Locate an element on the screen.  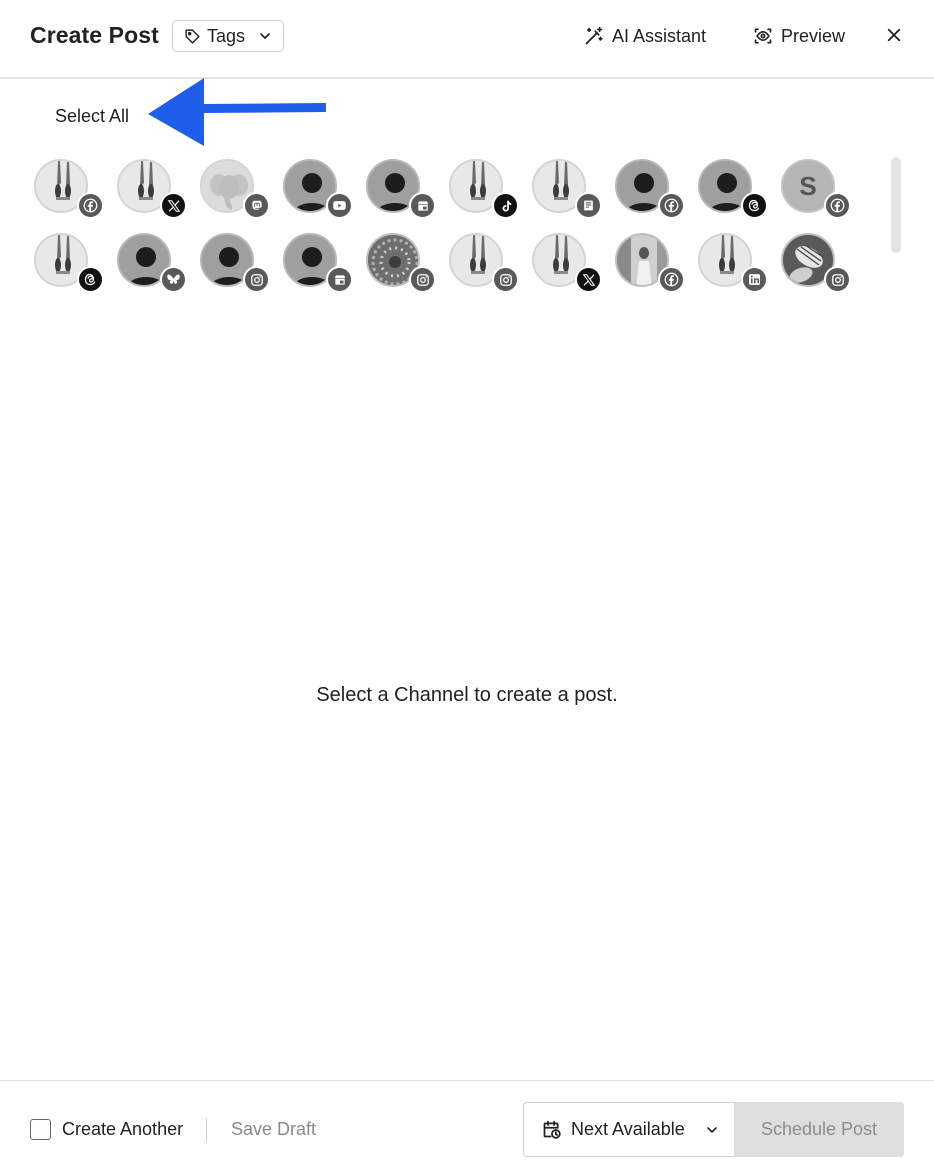
tag-icon is located at coordinates (192, 36).